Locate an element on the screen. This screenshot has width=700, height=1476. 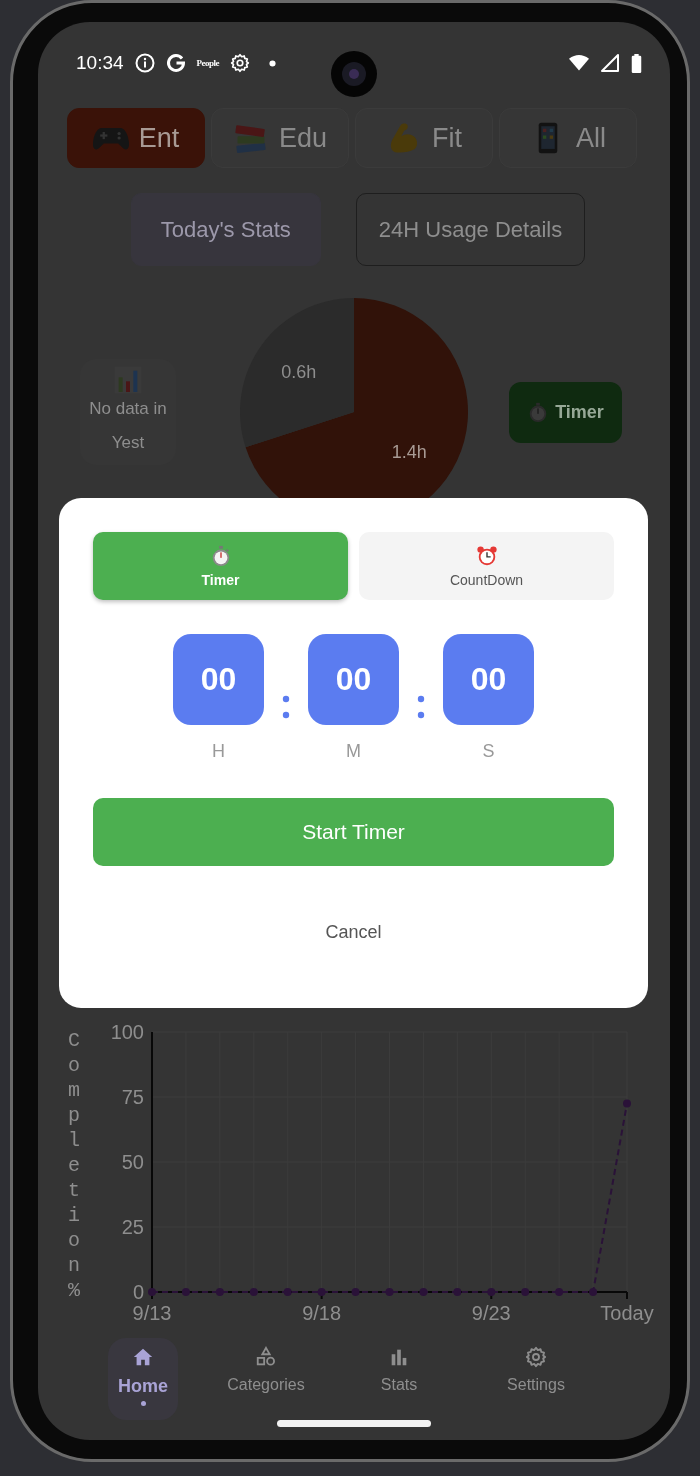
tick-label: 9/23 is located at coordinates (491, 1313).